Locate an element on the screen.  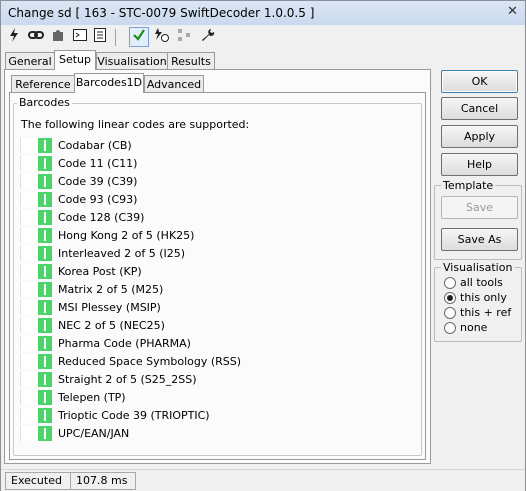
template-save-as-button: Save As is located at coordinates (479, 239).